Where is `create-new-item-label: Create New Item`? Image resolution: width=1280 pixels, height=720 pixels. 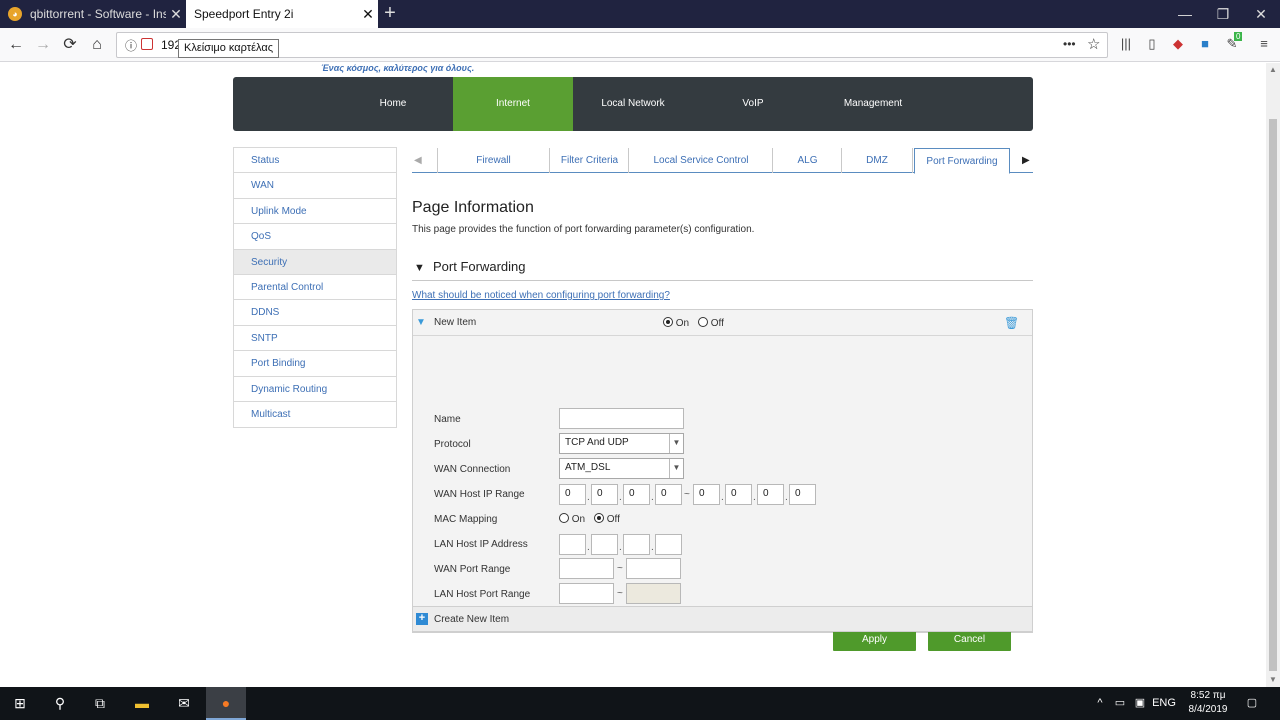
create-new-item-label: Create New Item is located at coordinates (471, 619).